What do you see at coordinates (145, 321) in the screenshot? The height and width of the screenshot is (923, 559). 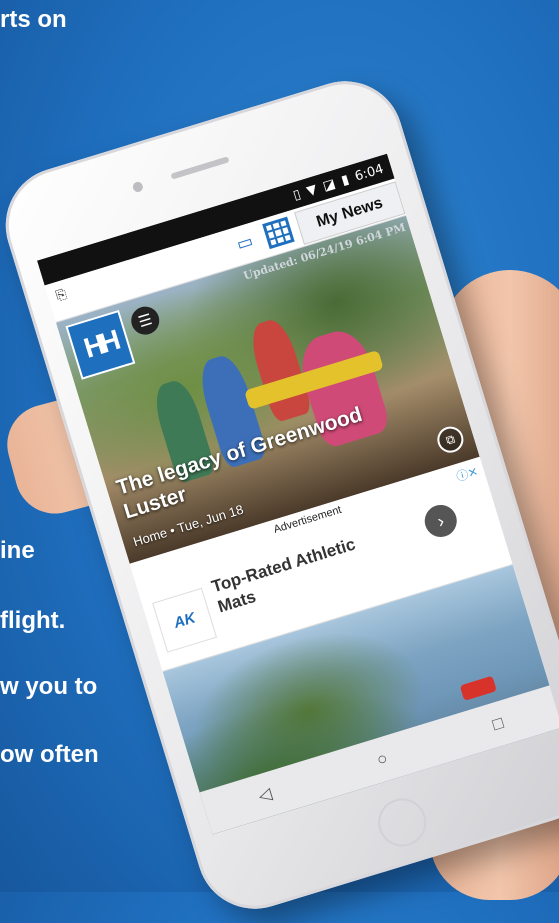 I see `menu-icon: ☰` at bounding box center [145, 321].